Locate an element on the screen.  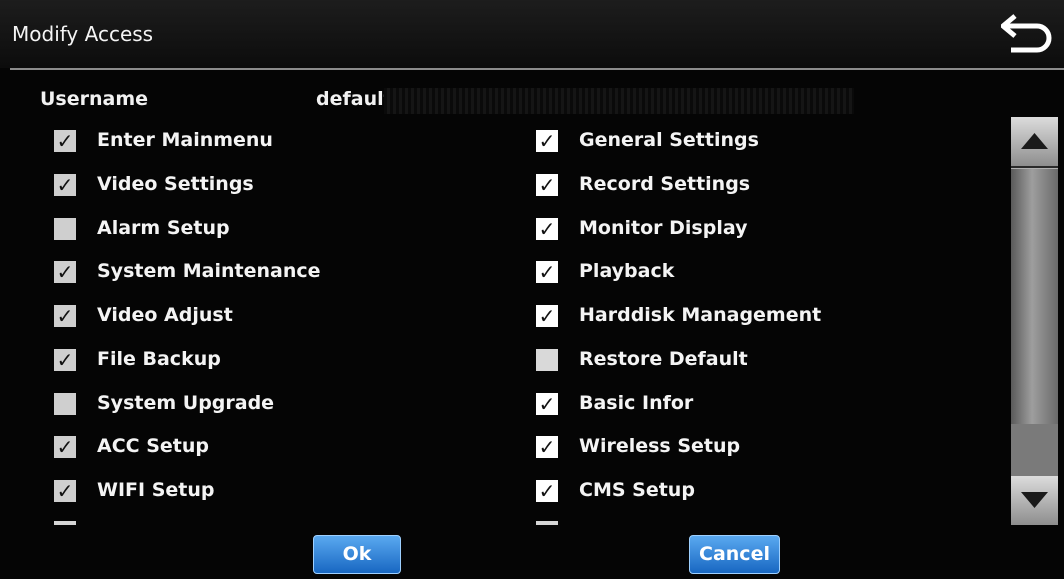
perm-label: CMS Setup is located at coordinates (637, 490).